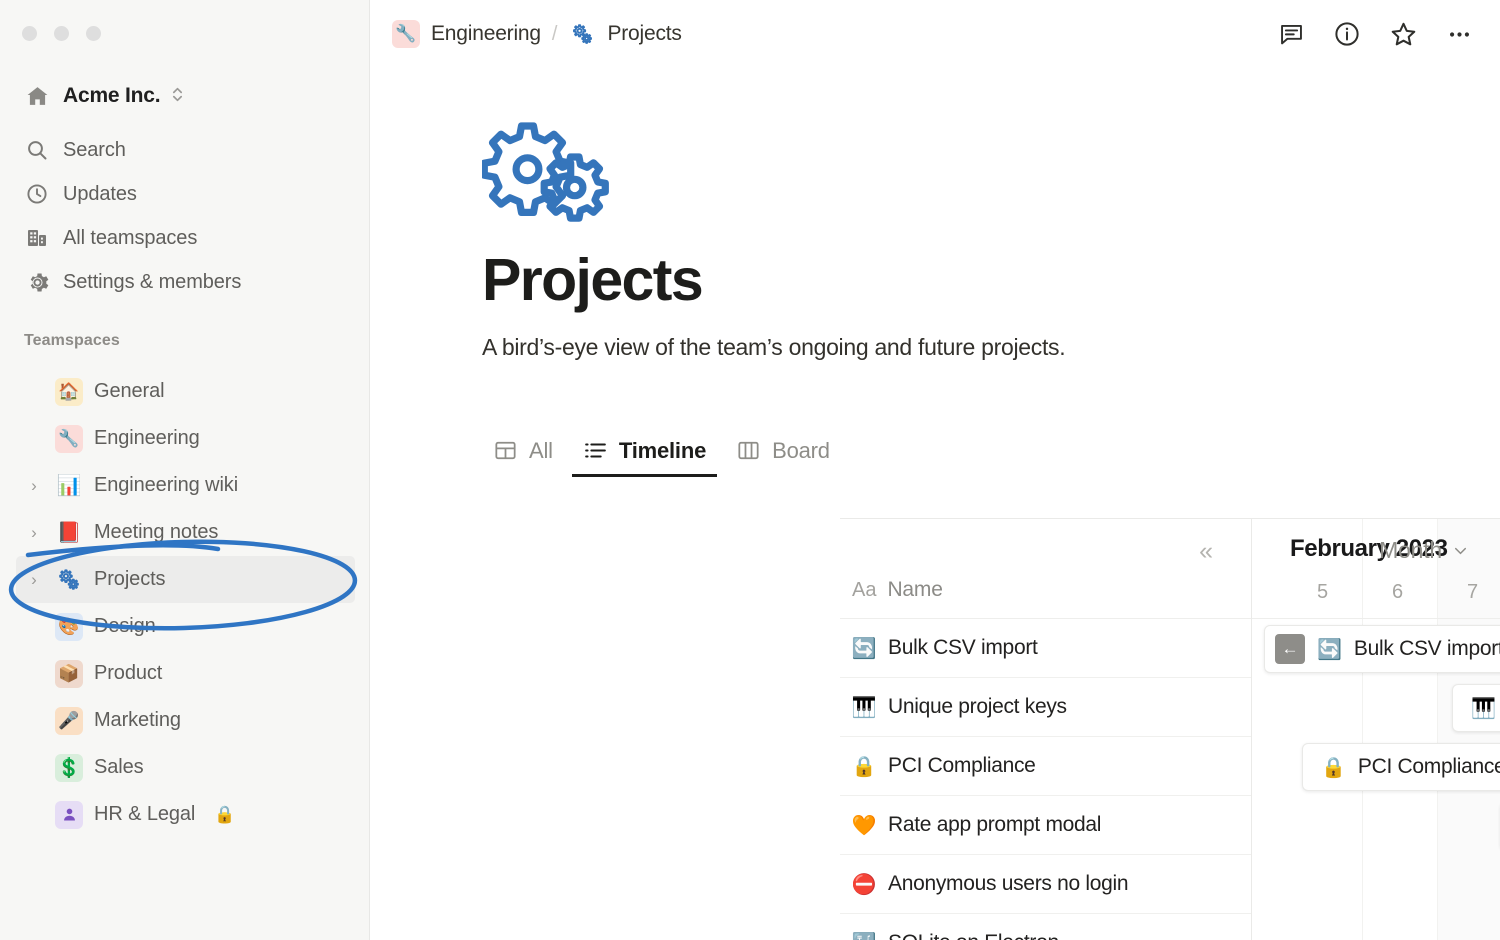 This screenshot has width=1500, height=940. I want to click on timeline-bar: 🔒 PCI Compliance Complete, so click(1401, 767).